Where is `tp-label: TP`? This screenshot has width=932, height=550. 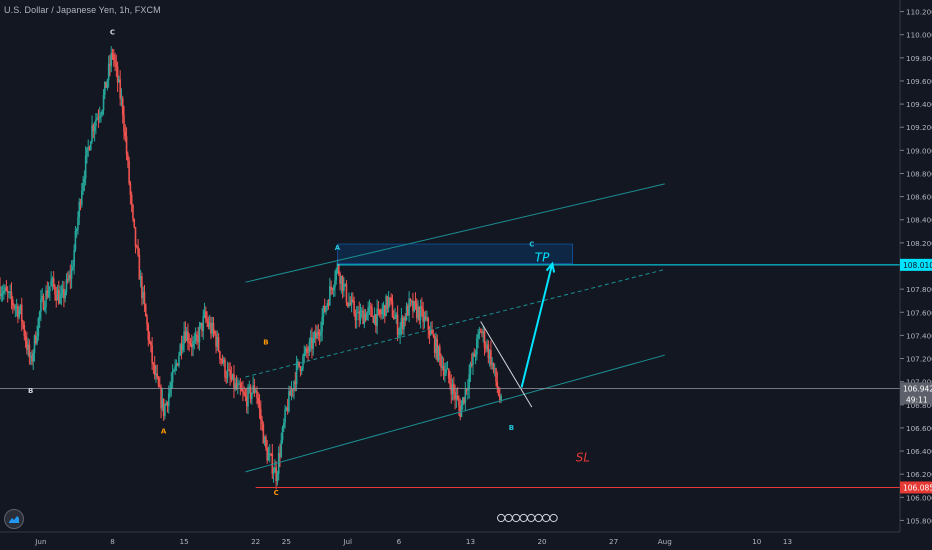 tp-label: TP is located at coordinates (542, 257).